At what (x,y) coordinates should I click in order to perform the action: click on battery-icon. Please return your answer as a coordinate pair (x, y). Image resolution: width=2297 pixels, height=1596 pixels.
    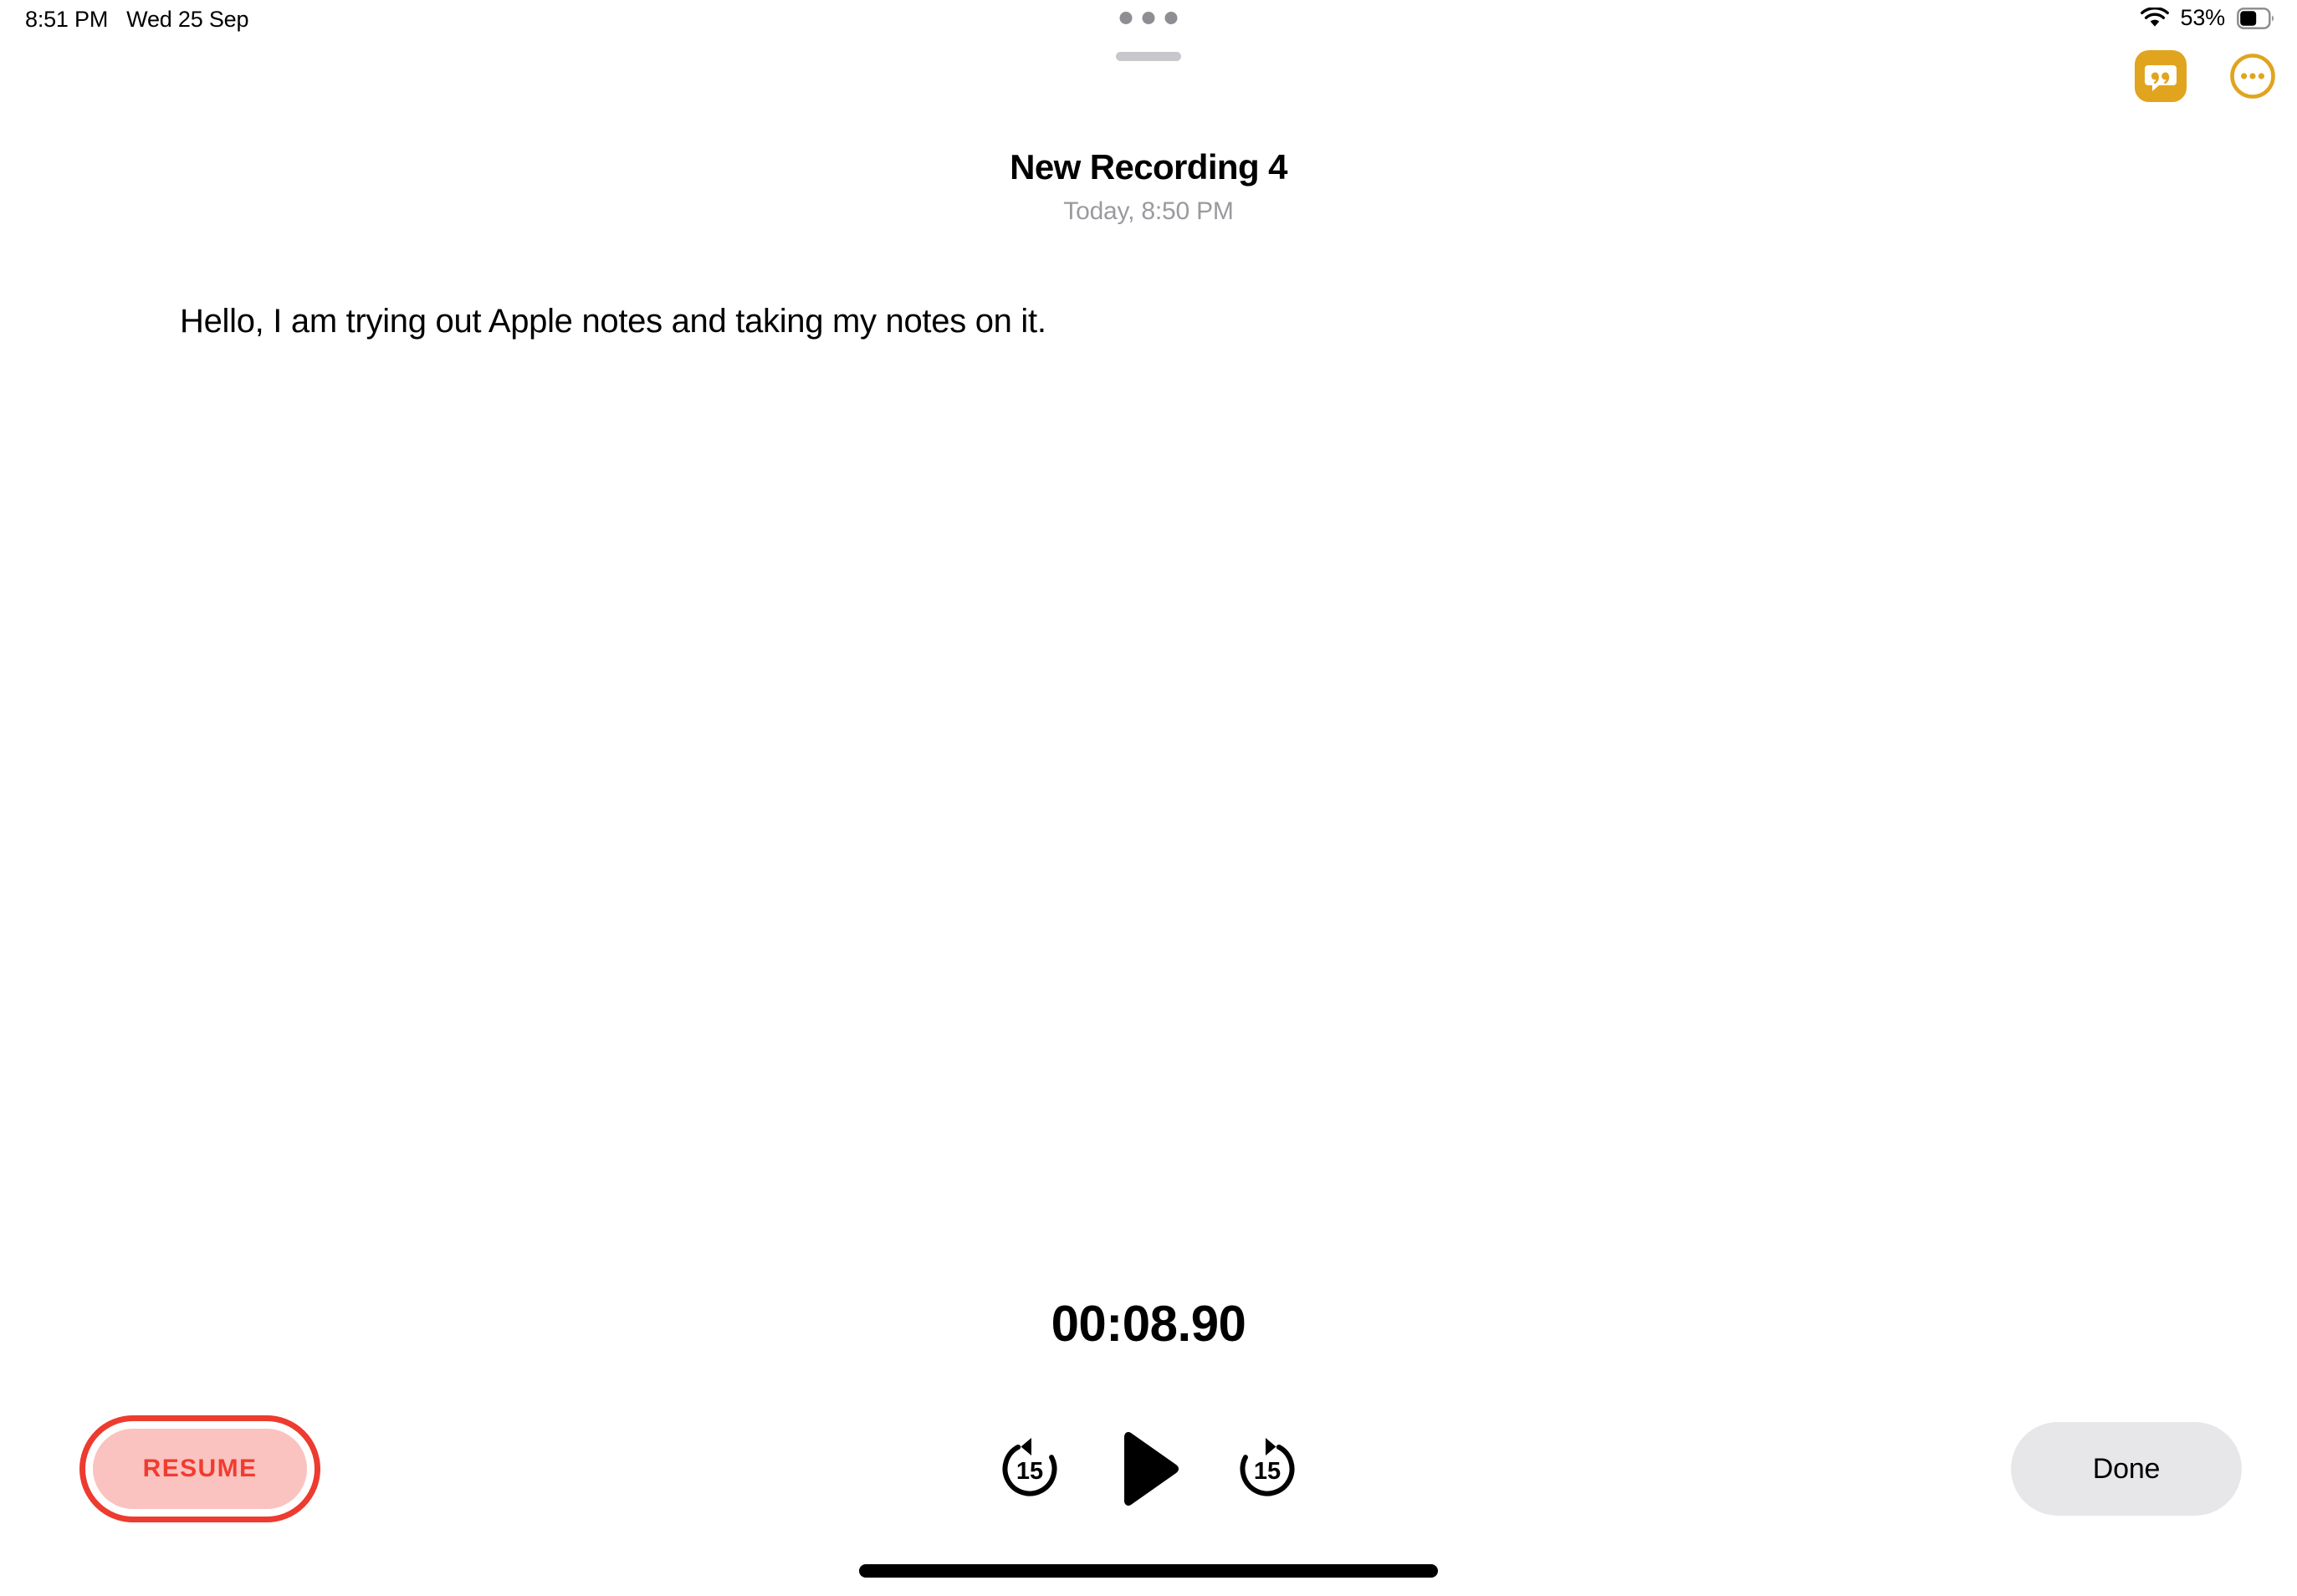
    Looking at the image, I should click on (2256, 18).